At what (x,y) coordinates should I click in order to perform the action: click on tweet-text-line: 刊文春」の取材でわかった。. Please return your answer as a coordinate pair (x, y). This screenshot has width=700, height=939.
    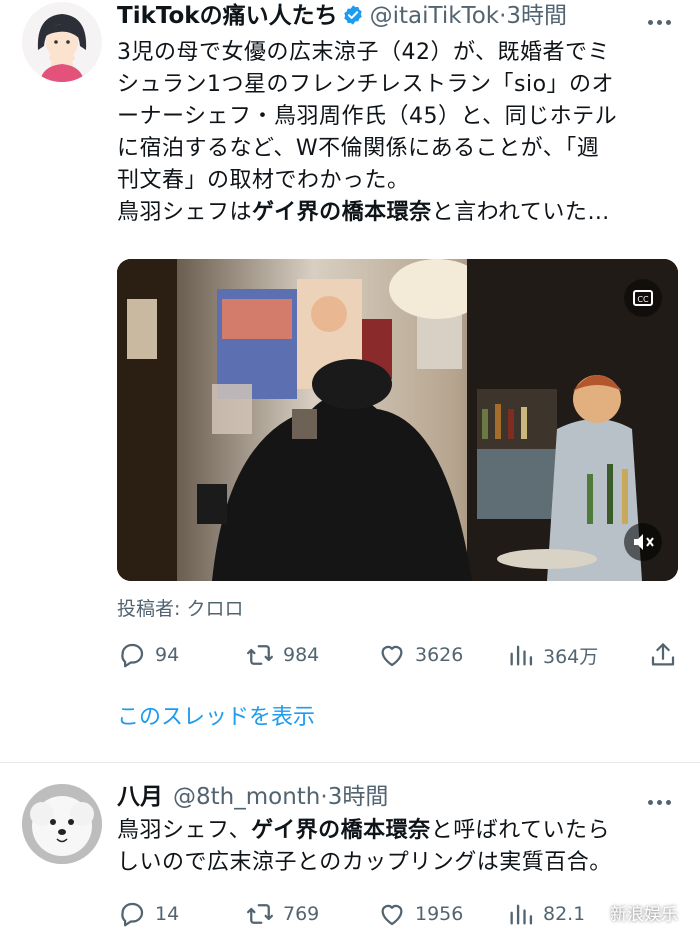
    Looking at the image, I should click on (263, 180).